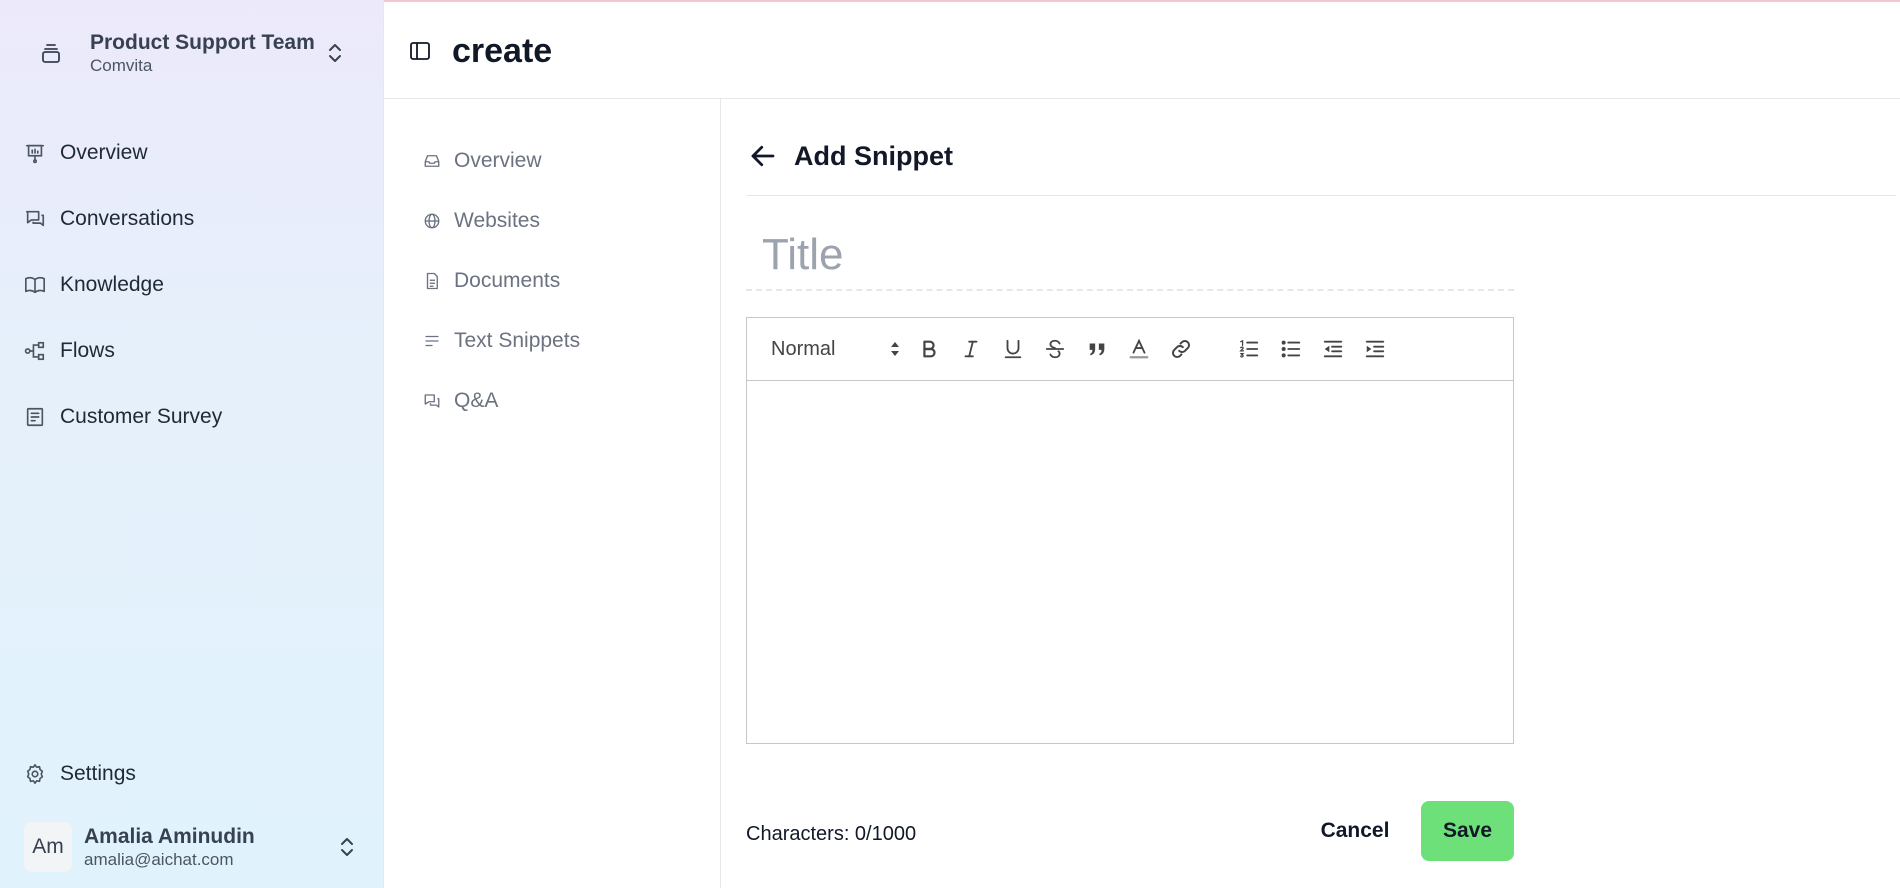 This screenshot has height=888, width=1900. I want to click on presentation-icon, so click(35, 153).